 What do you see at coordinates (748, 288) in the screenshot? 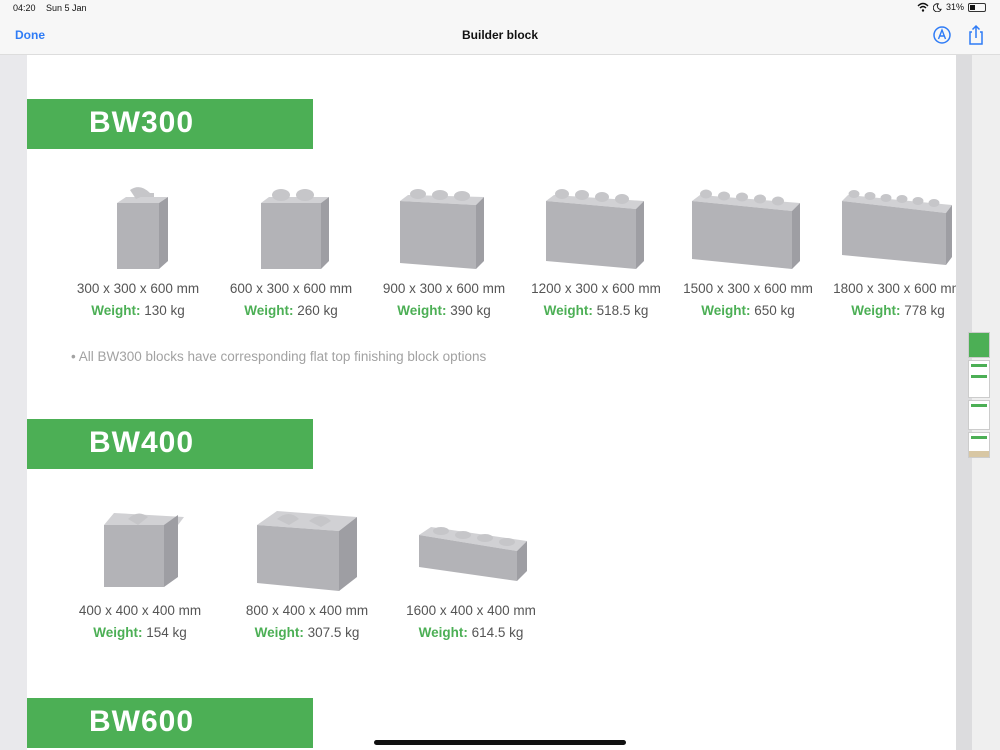
I see `block-dimensions: 1500 x 300 x 600 mm` at bounding box center [748, 288].